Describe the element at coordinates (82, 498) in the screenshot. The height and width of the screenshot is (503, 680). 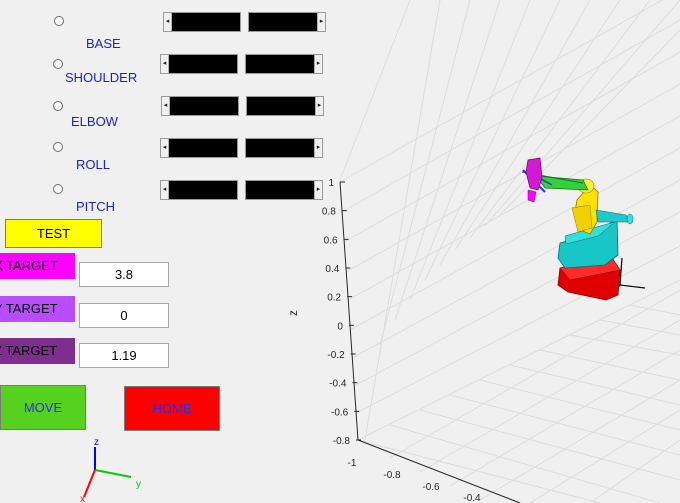
I see `triad-x-label: x` at that location.